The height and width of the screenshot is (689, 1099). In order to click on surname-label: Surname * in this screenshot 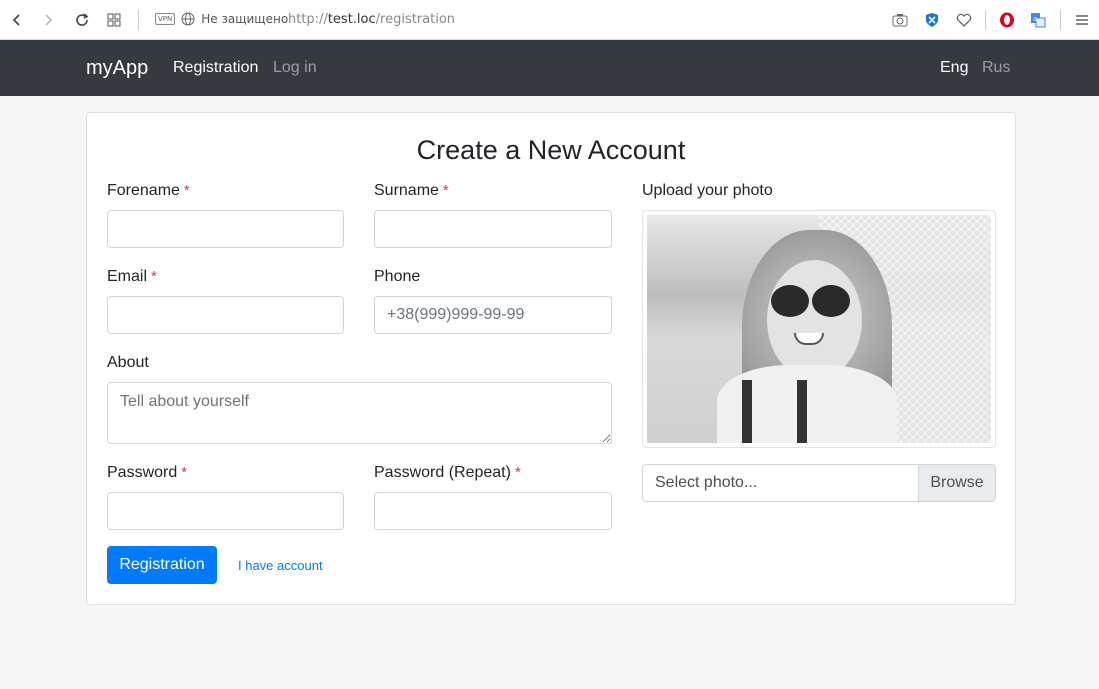, I will do `click(411, 190)`.